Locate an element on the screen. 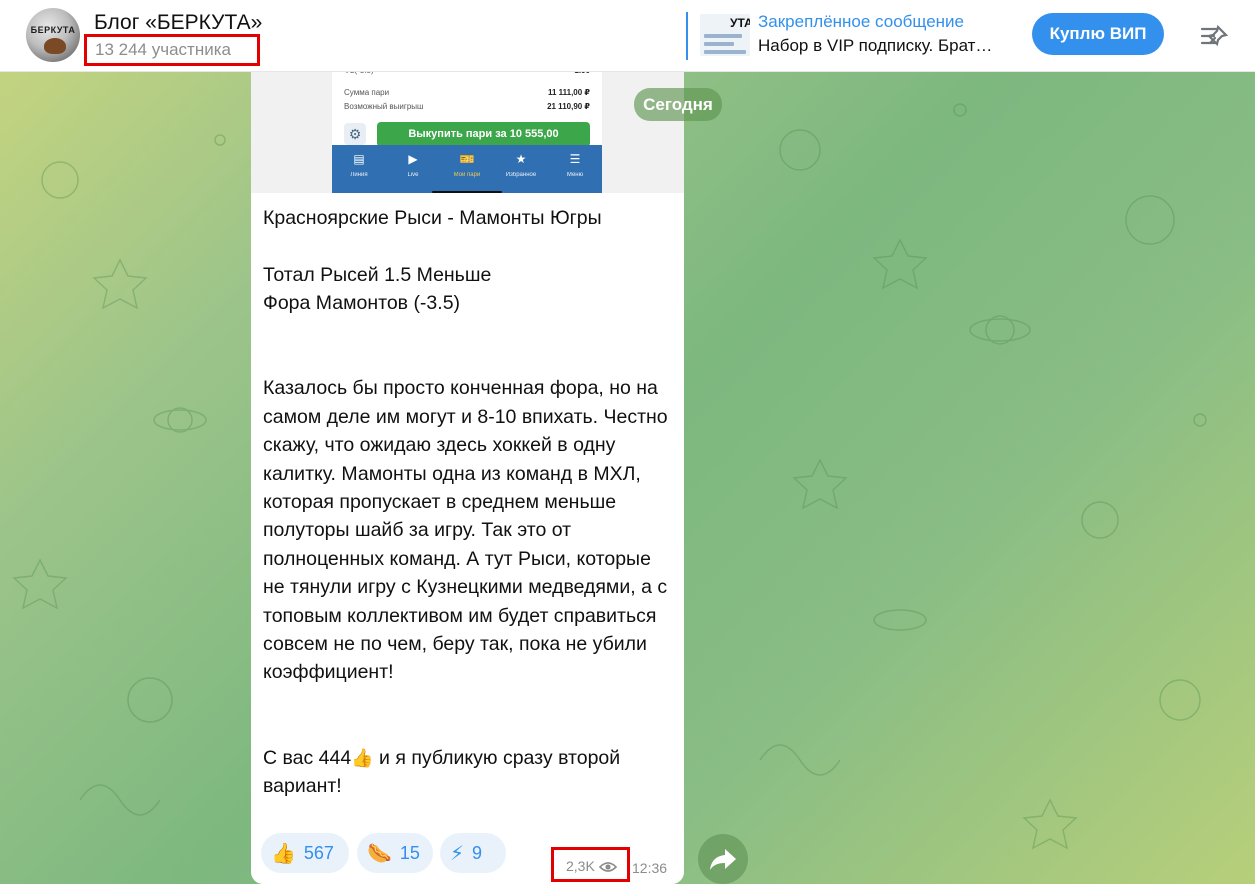  nav-line: ▤ Линия is located at coordinates (359, 169).